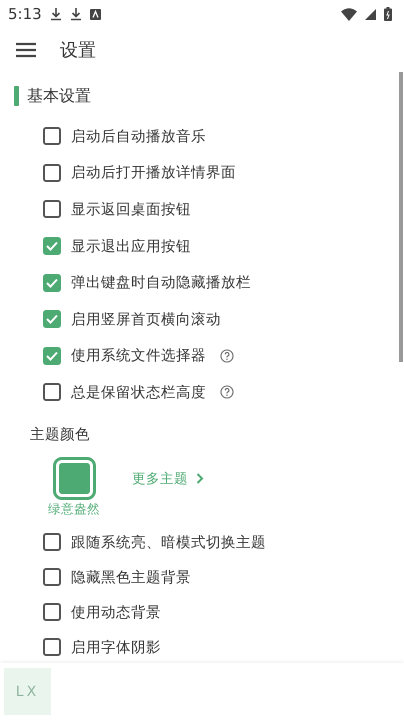 This screenshot has width=404, height=720. What do you see at coordinates (116, 613) in the screenshot?
I see `option-label: 使用动态背景` at bounding box center [116, 613].